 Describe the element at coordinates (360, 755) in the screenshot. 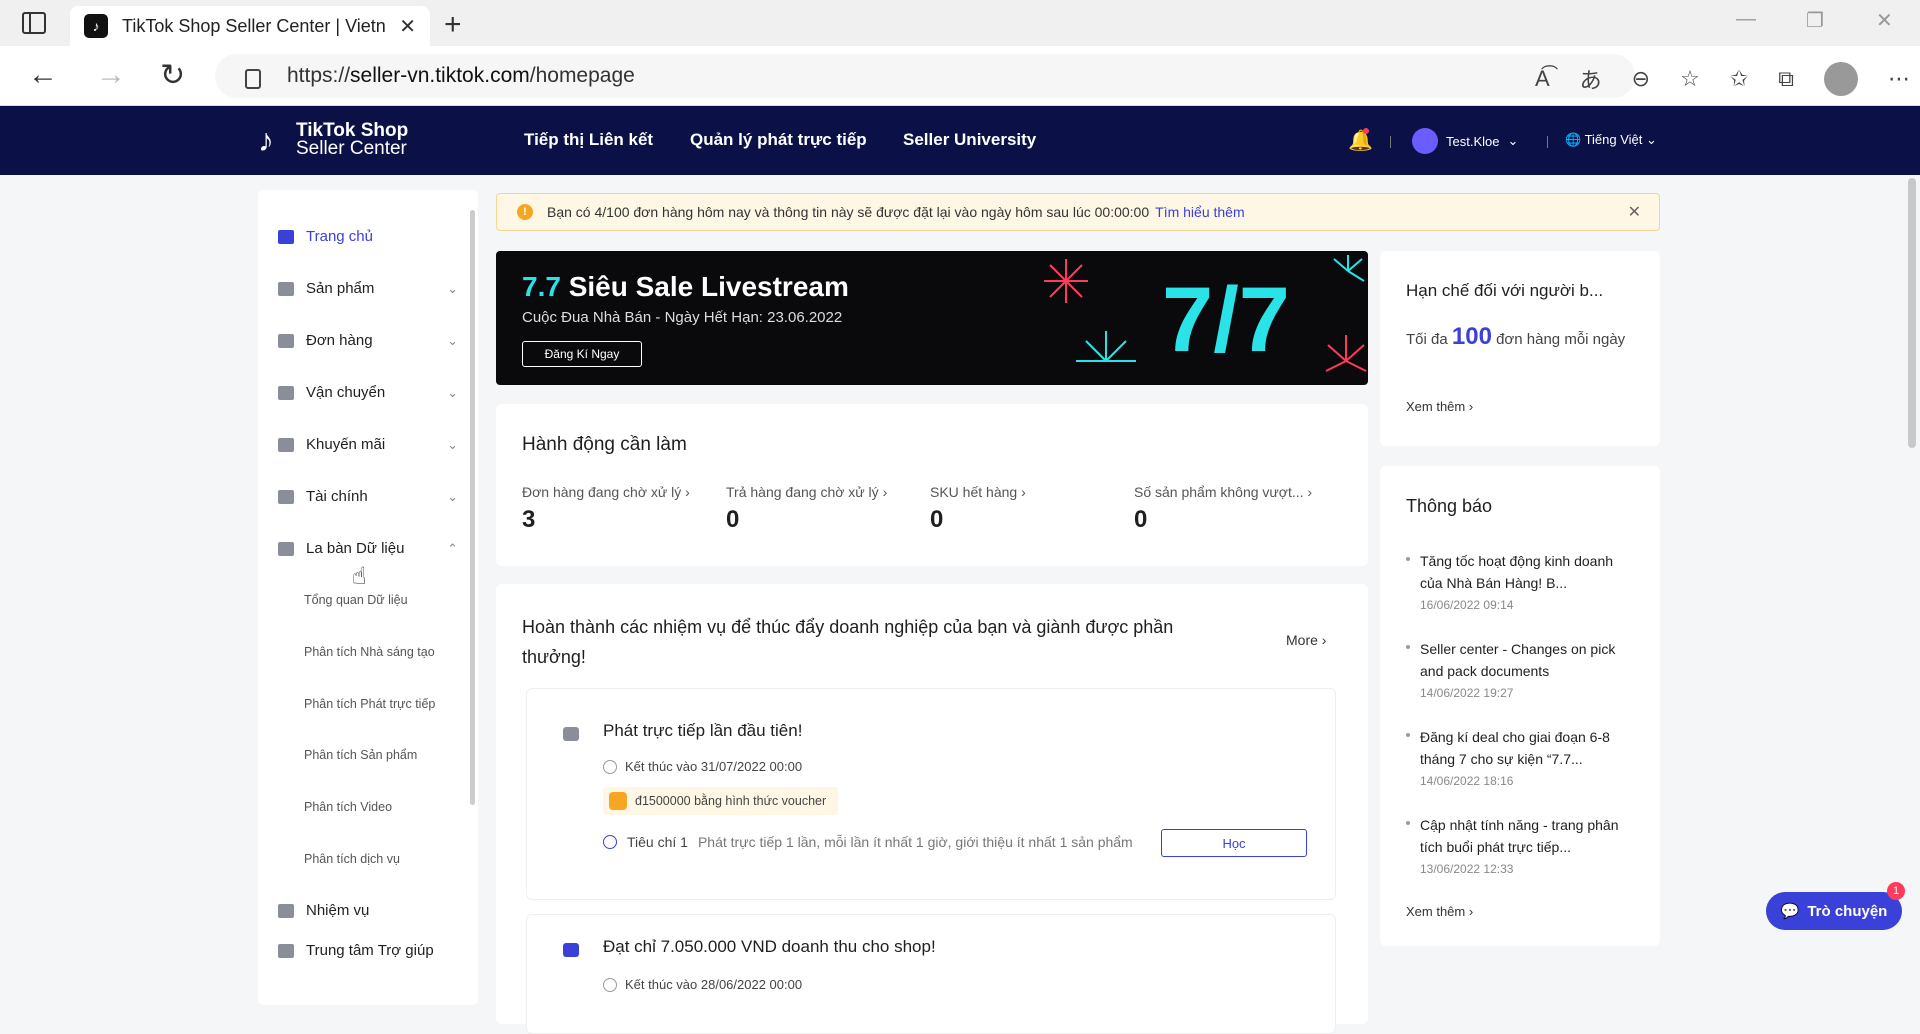

I see `sub-item-product-analysis: Phân tích Sản phẩm` at that location.